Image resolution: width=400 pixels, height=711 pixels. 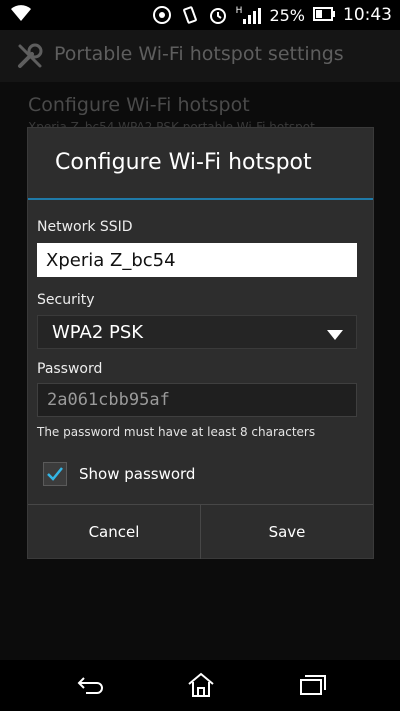 I want to click on save-button: Save, so click(x=287, y=532).